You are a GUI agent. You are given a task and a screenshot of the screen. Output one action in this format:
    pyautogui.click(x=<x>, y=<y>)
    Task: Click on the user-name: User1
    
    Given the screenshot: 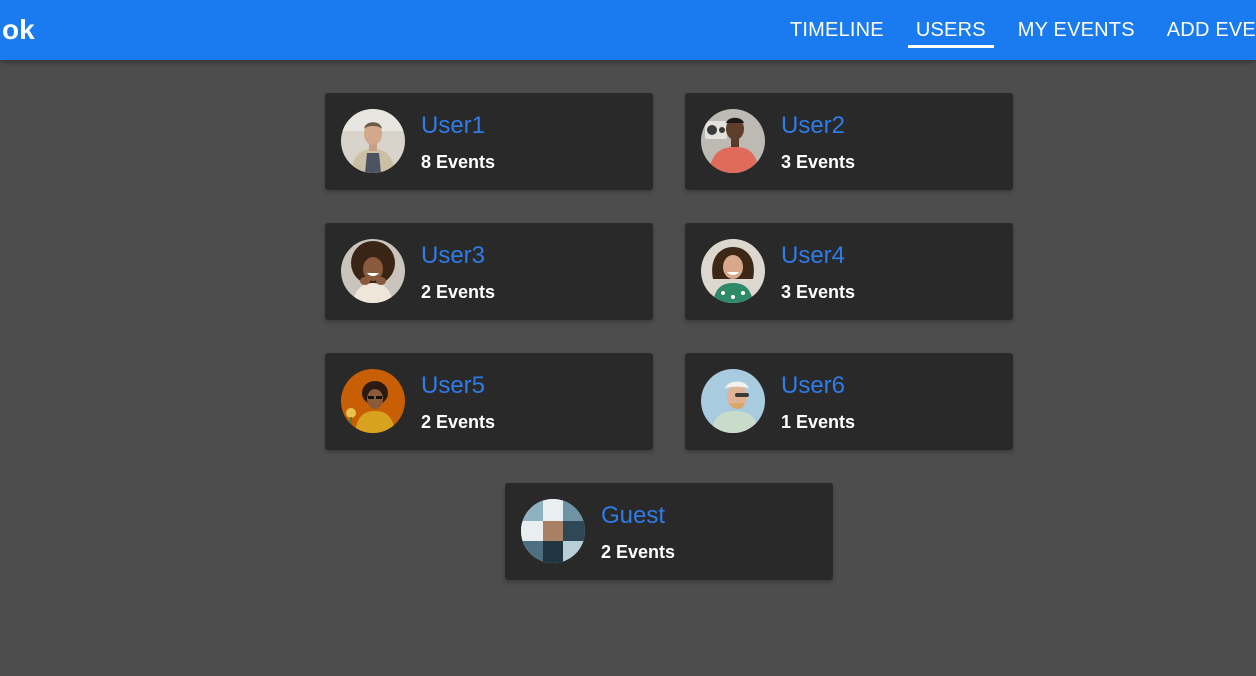 What is the action you would take?
    pyautogui.click(x=453, y=126)
    